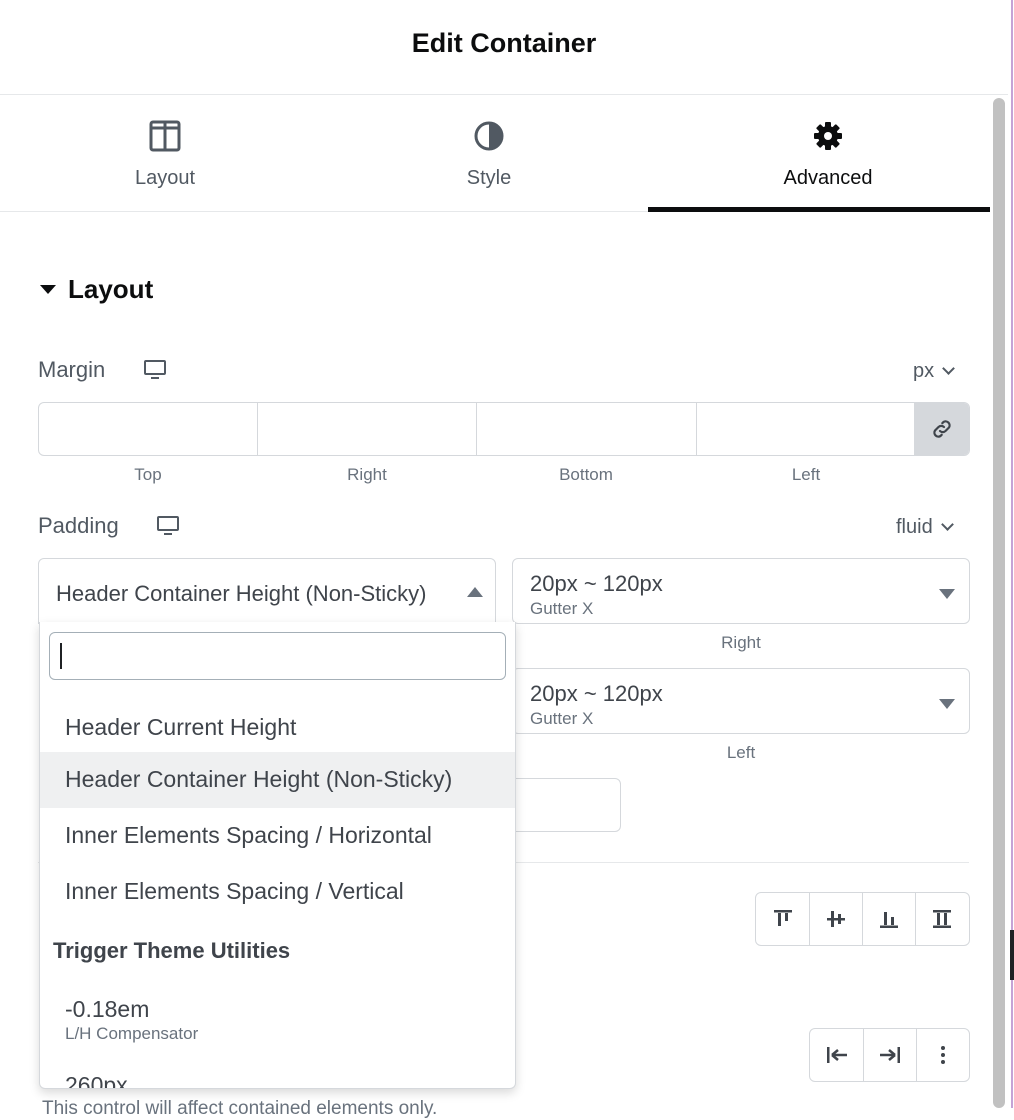 This screenshot has height=1120, width=1014. I want to click on padding-right-sub: Gutter X, so click(562, 608).